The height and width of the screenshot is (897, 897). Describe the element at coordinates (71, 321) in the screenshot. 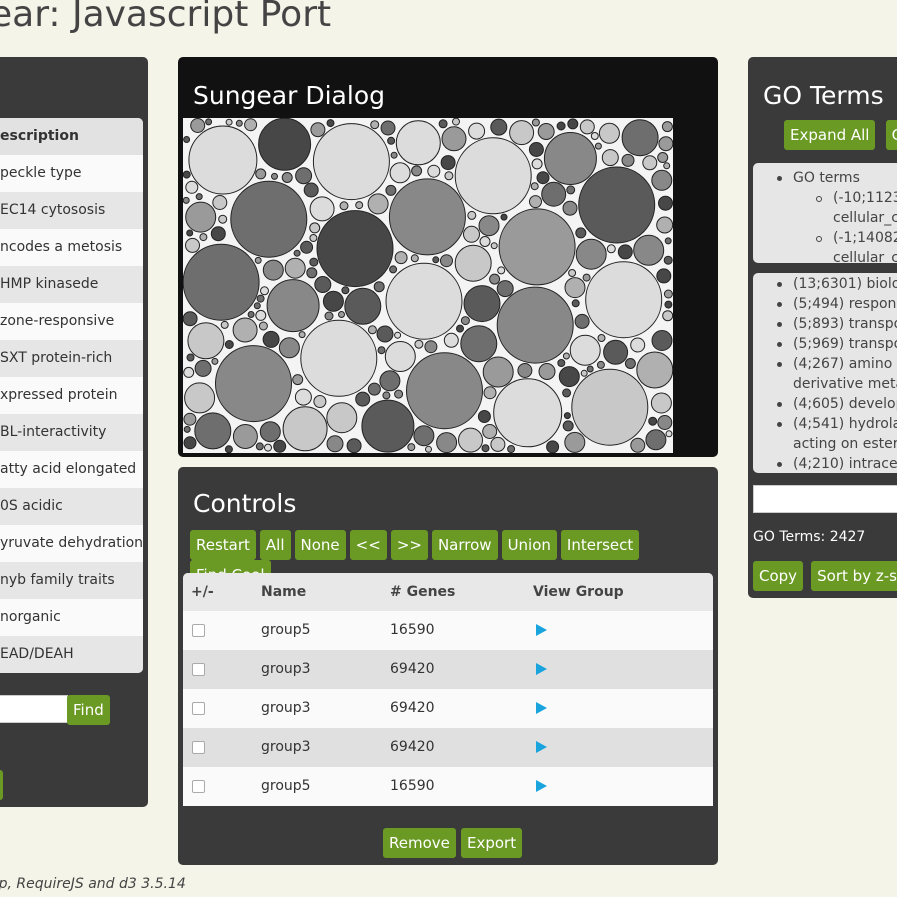

I see `gene-description-row: zone-responsive` at that location.